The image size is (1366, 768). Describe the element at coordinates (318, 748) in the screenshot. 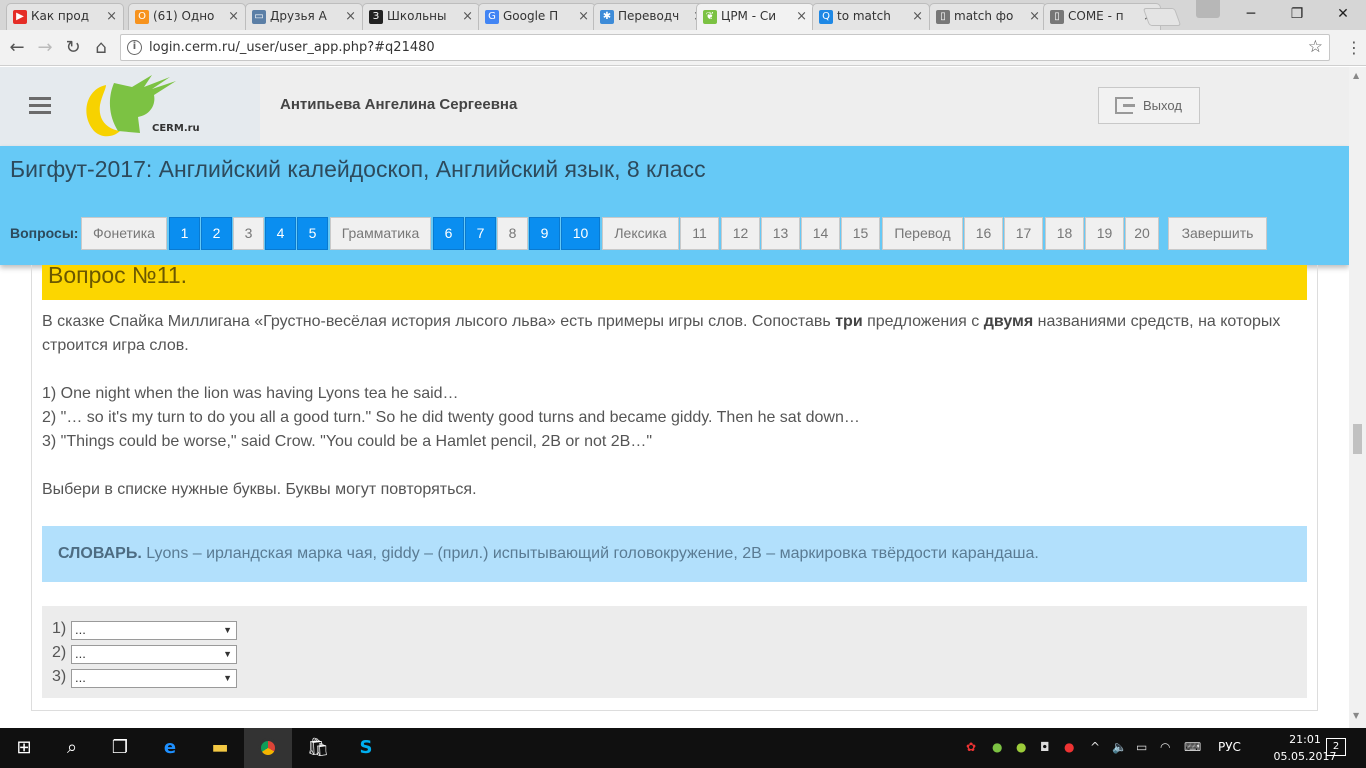

I see `store-icon: 🛍` at that location.